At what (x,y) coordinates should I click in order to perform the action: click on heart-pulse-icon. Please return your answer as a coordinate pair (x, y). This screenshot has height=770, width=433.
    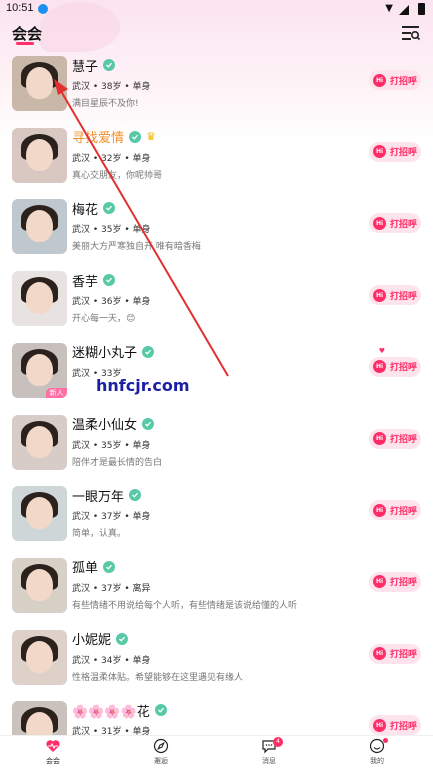
    Looking at the image, I should click on (53, 746).